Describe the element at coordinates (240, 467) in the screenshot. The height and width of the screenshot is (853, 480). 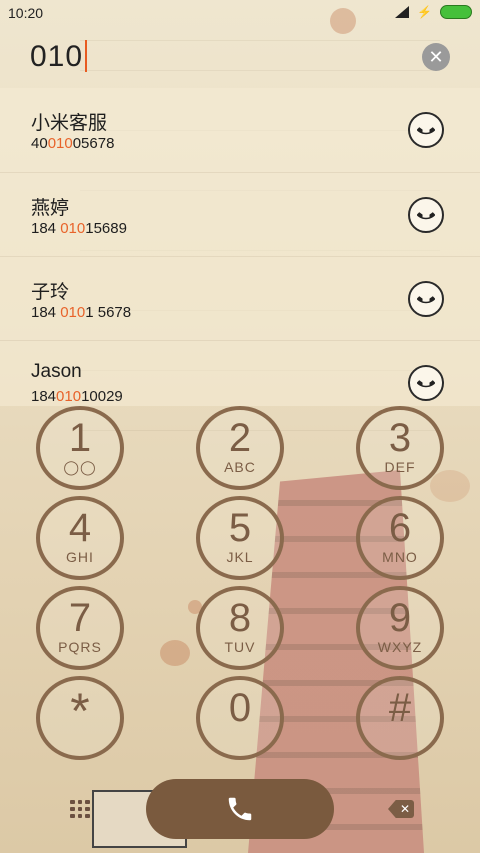
I see `key-letters: ABC` at that location.